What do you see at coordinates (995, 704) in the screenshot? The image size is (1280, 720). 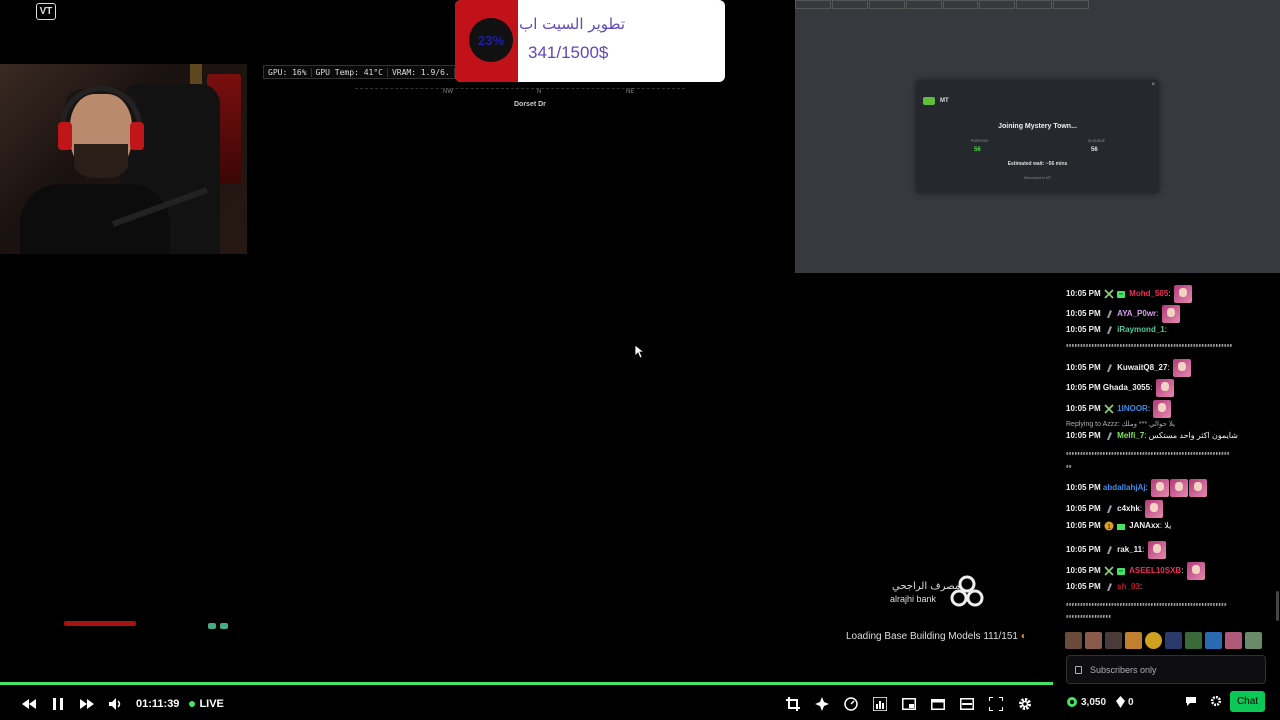 I see `fullscreen-button` at bounding box center [995, 704].